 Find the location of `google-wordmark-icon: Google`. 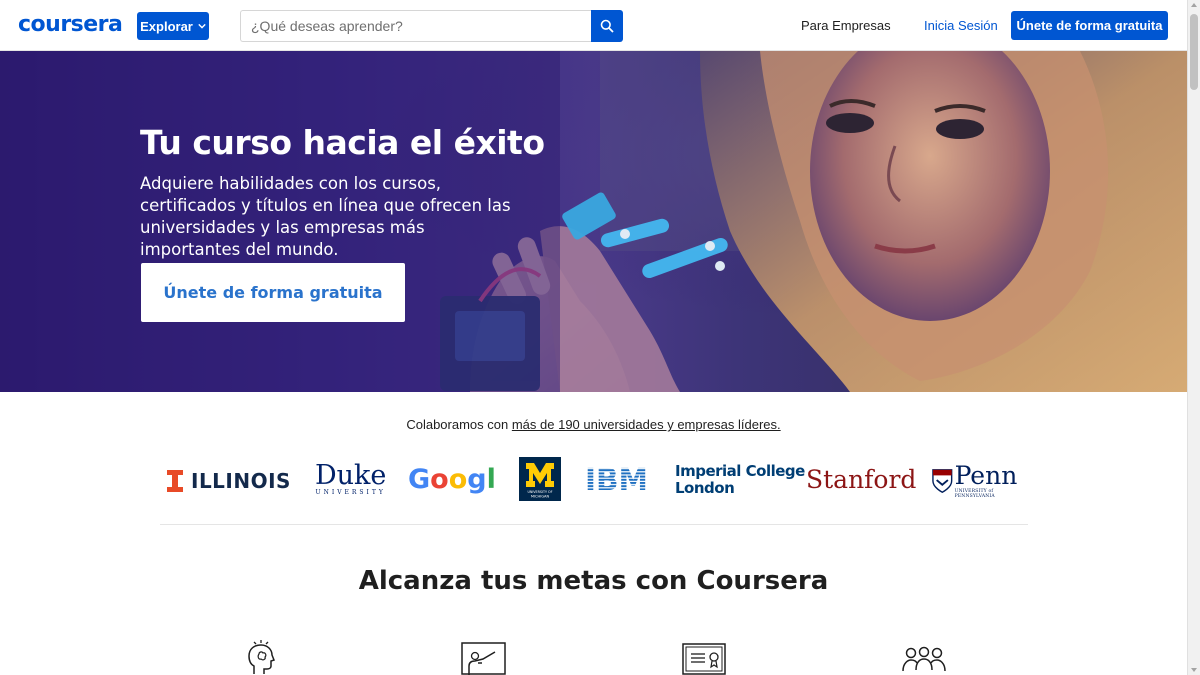

google-wordmark-icon: Google is located at coordinates (451, 479).